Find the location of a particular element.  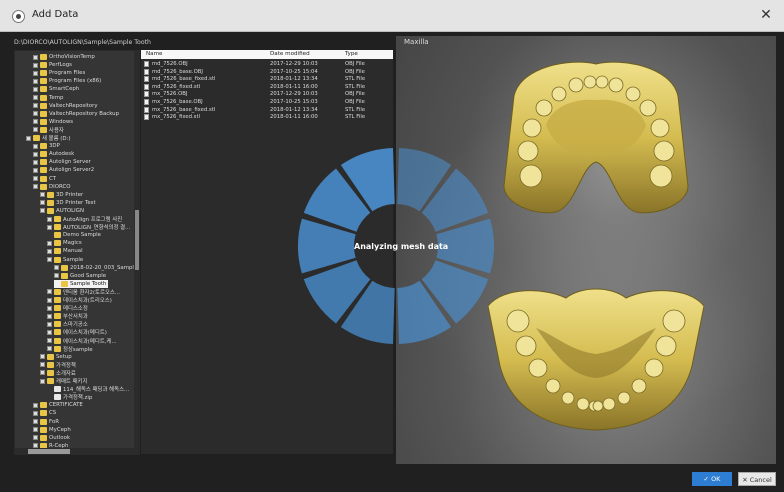

tree-item: AUTOLIGN is located at coordinates (62, 211).